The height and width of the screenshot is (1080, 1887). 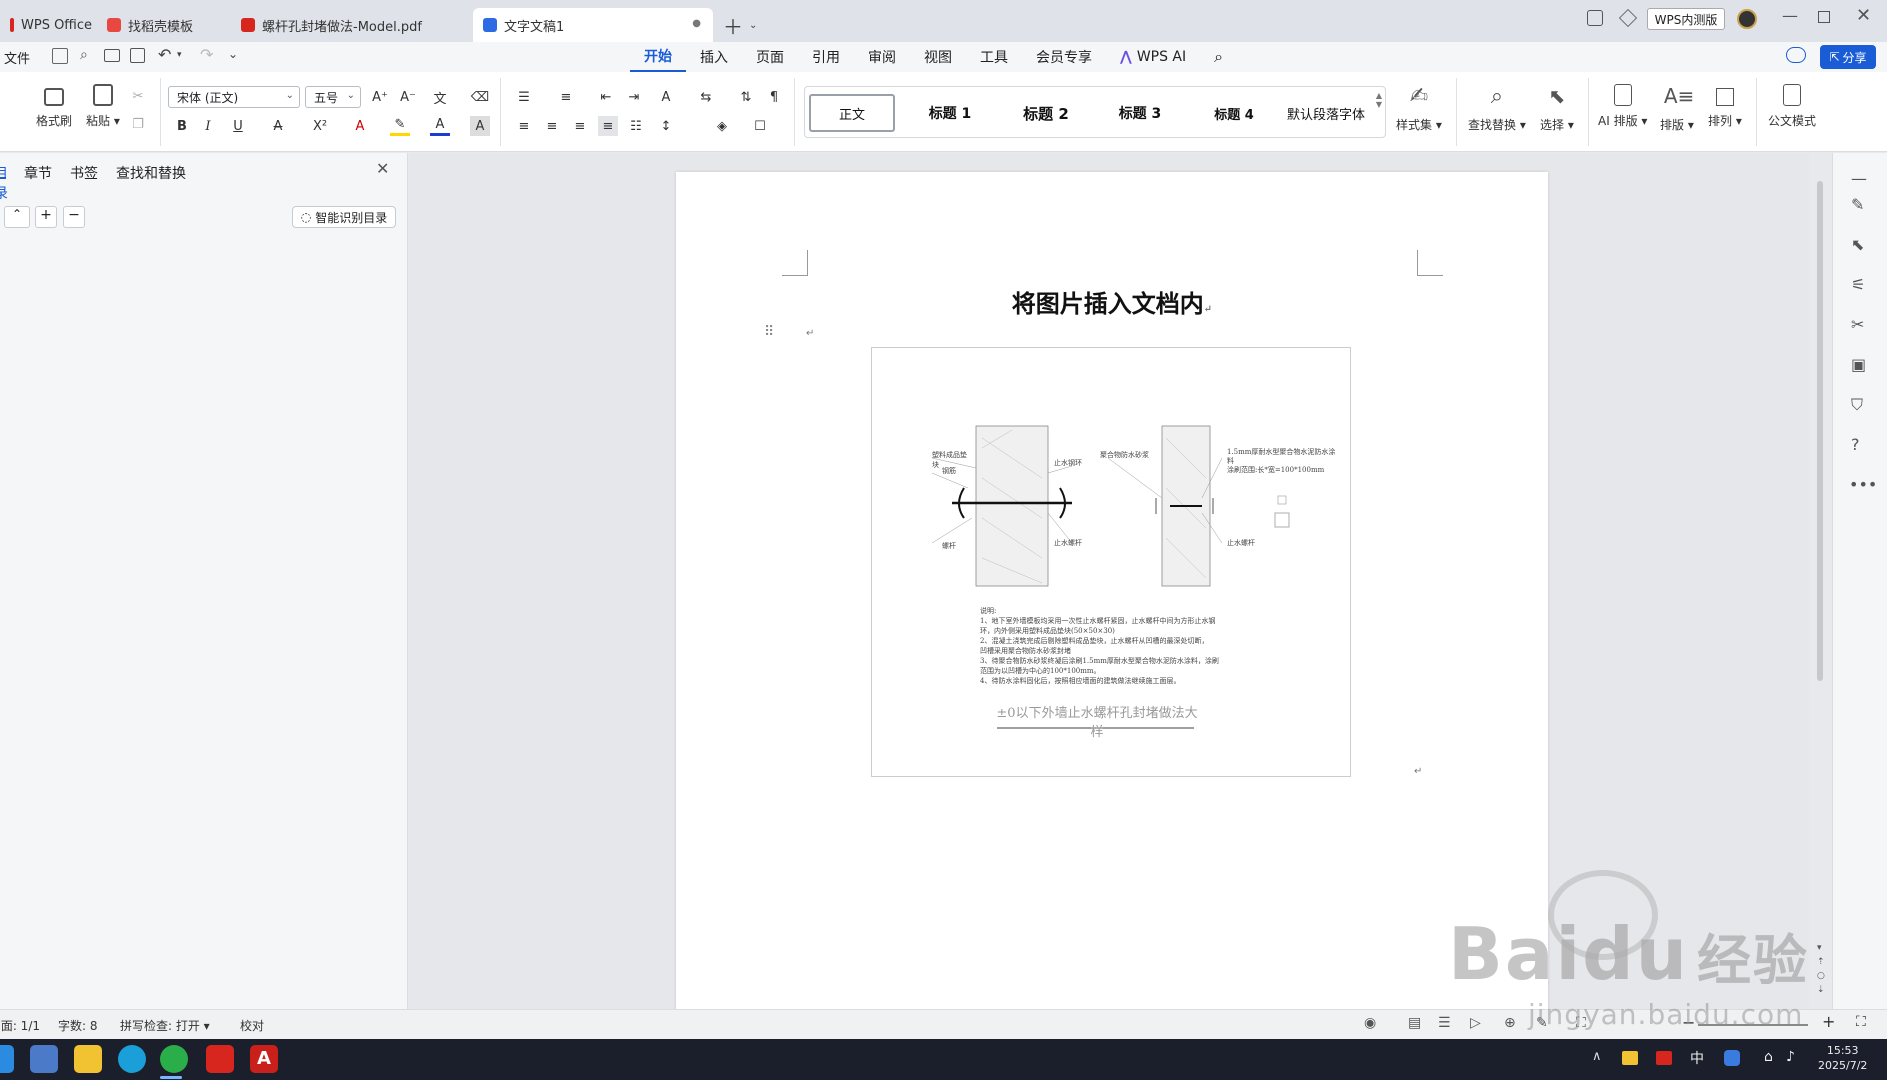 What do you see at coordinates (84, 55) in the screenshot?
I see `search-doc-icon: ⌕` at bounding box center [84, 55].